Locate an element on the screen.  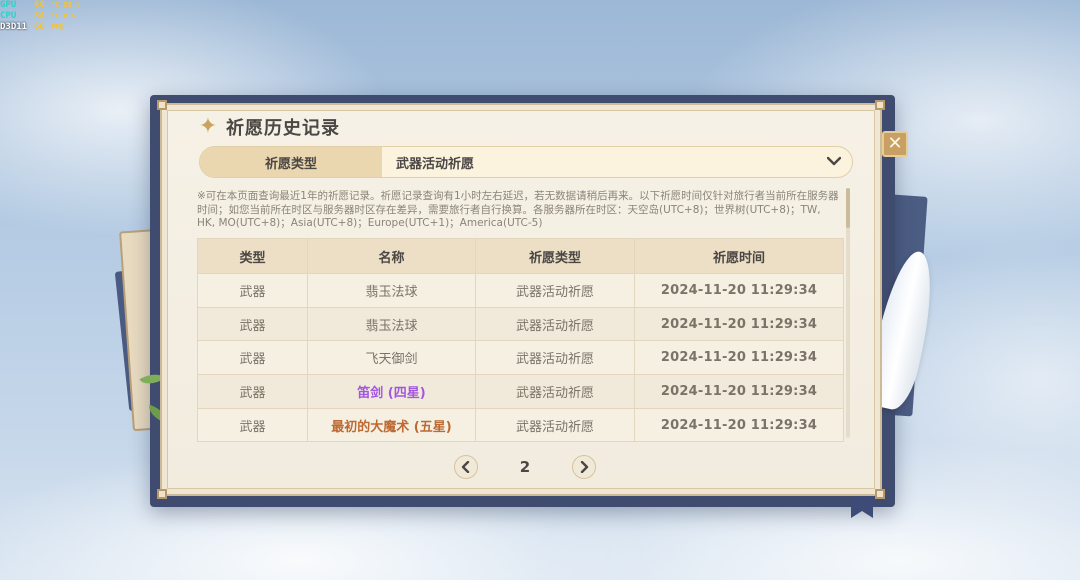
chevron-left-icon is located at coordinates (465, 467).